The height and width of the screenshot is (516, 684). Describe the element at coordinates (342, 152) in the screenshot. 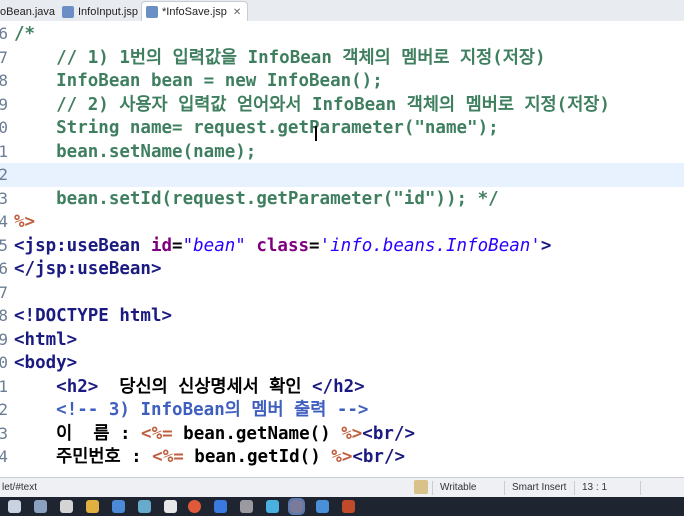

I see `code-line: 1 bean.setName(name);` at that location.